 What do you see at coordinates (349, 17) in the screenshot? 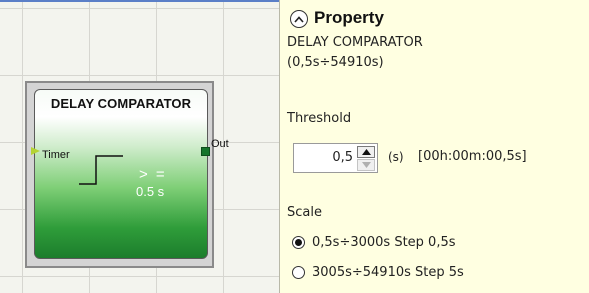
I see `property-title: Property` at bounding box center [349, 17].